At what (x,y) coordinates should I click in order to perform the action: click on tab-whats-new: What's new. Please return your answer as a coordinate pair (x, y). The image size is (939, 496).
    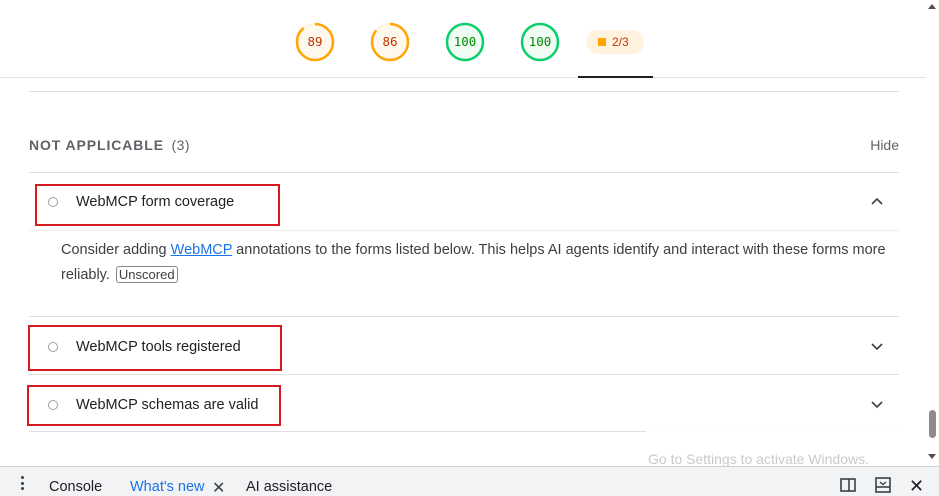
    Looking at the image, I should click on (167, 487).